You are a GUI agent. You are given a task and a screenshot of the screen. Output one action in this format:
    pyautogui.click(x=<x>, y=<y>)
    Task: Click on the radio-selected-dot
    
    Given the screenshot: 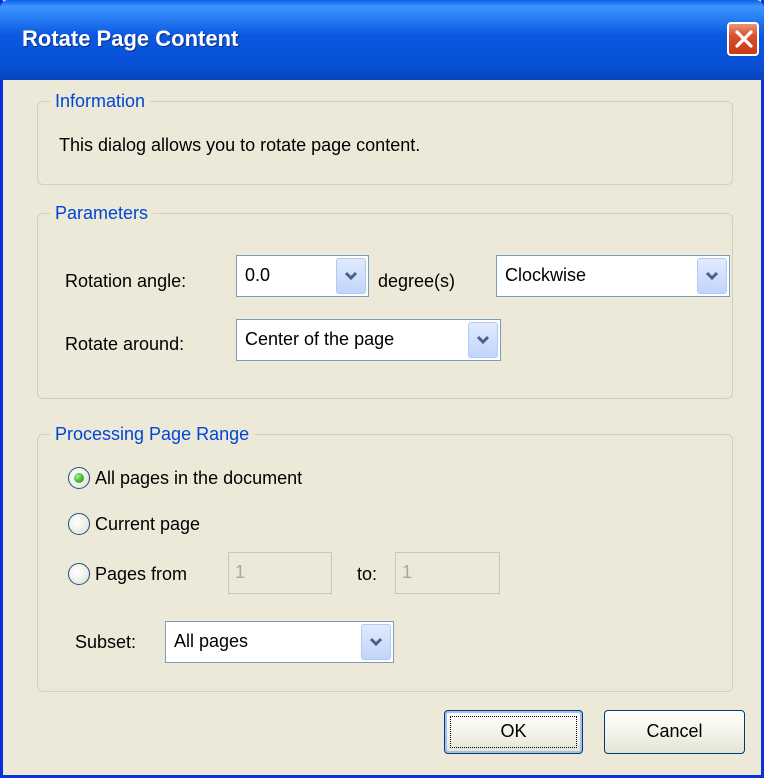 What is the action you would take?
    pyautogui.click(x=79, y=478)
    